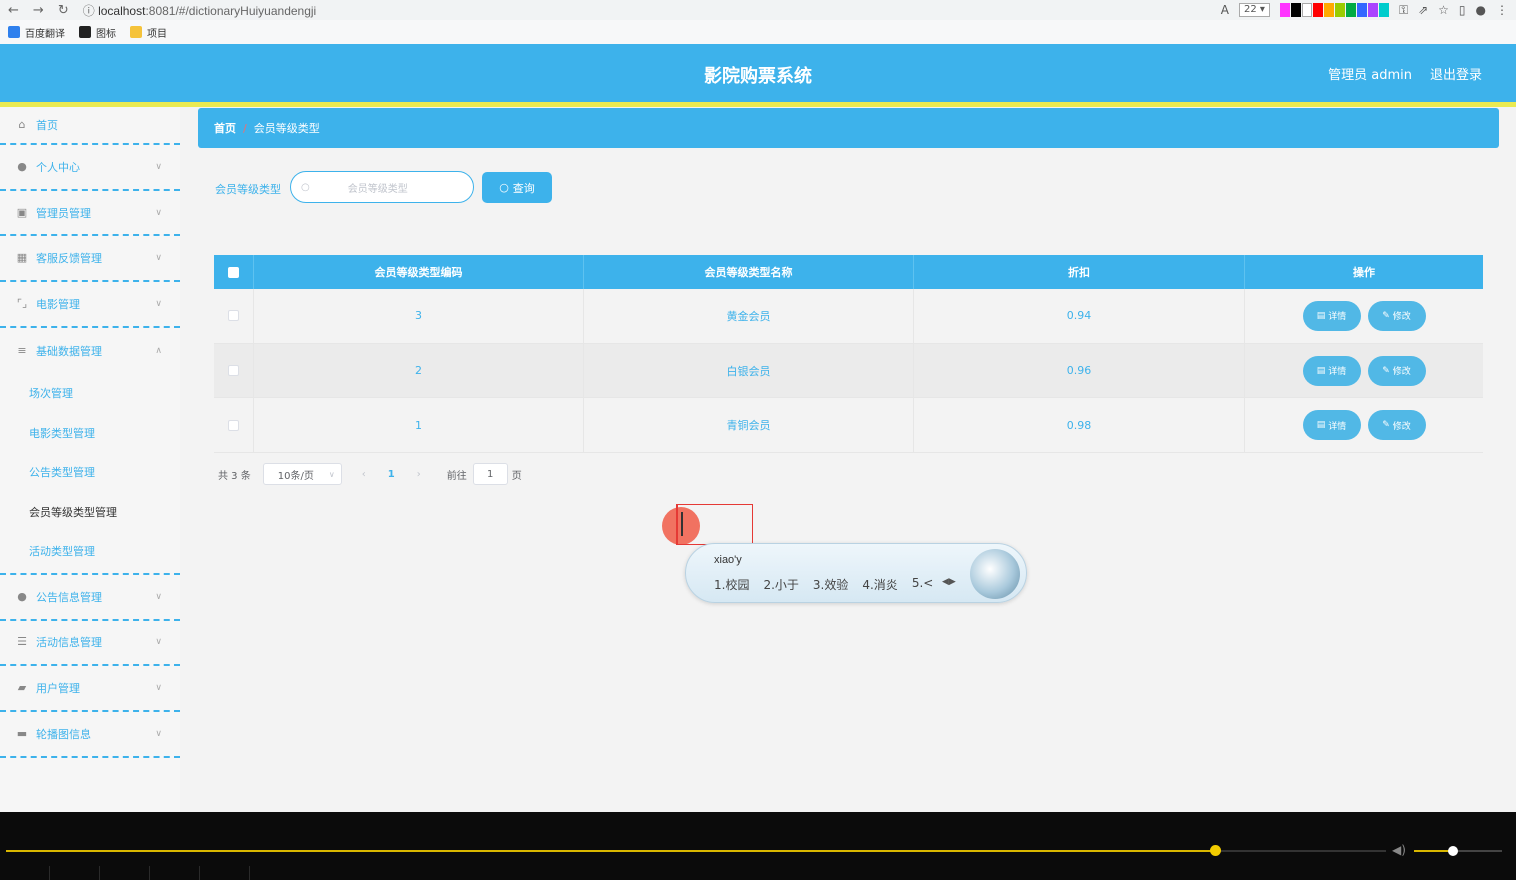 This screenshot has width=1516, height=880. I want to click on sidebar-item-admins: ▣ 管理员管理 ∨, so click(90, 214).